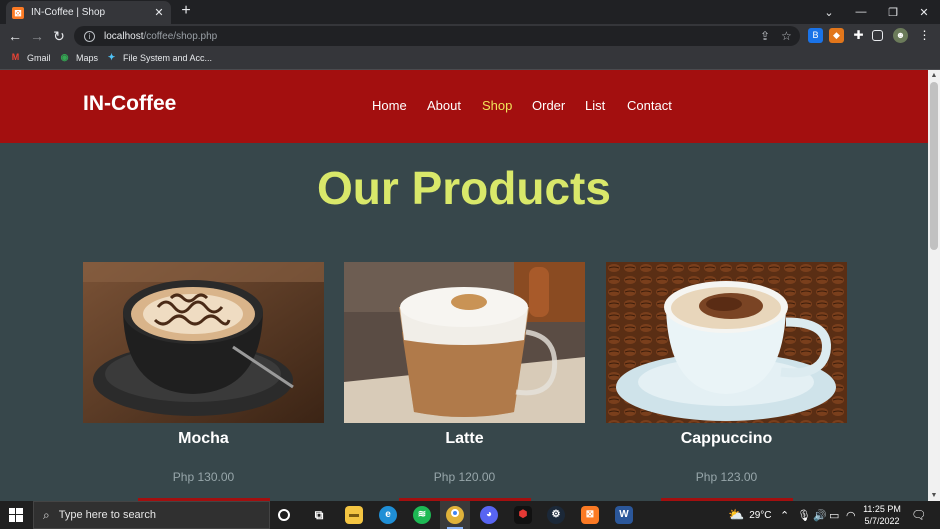  I want to click on weather-cloud-sun-icon: ⛅, so click(736, 514).